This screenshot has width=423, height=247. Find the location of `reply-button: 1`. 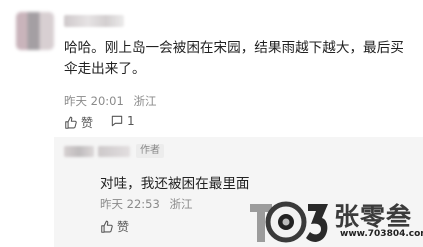

reply-button: 1 is located at coordinates (122, 121).